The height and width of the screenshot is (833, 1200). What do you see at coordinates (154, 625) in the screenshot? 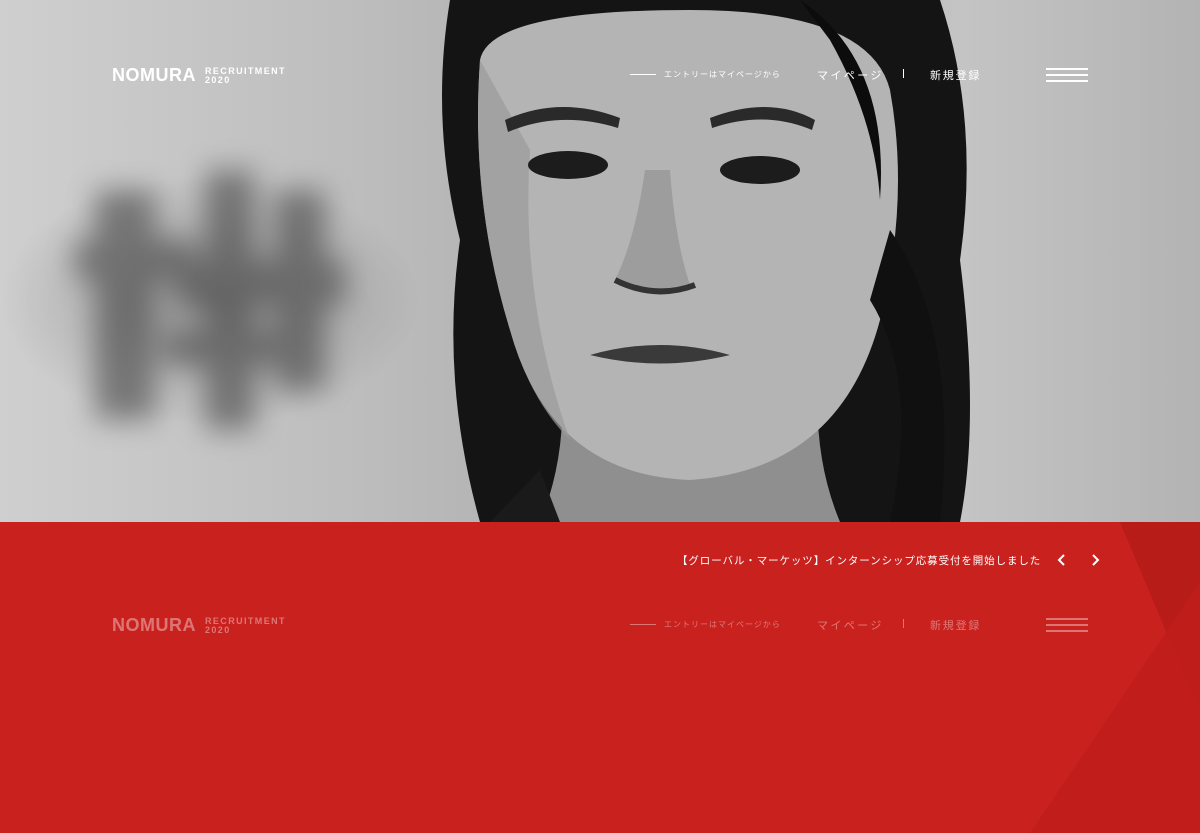
I see `ghost-logo-wordmark: NOMURA` at bounding box center [154, 625].